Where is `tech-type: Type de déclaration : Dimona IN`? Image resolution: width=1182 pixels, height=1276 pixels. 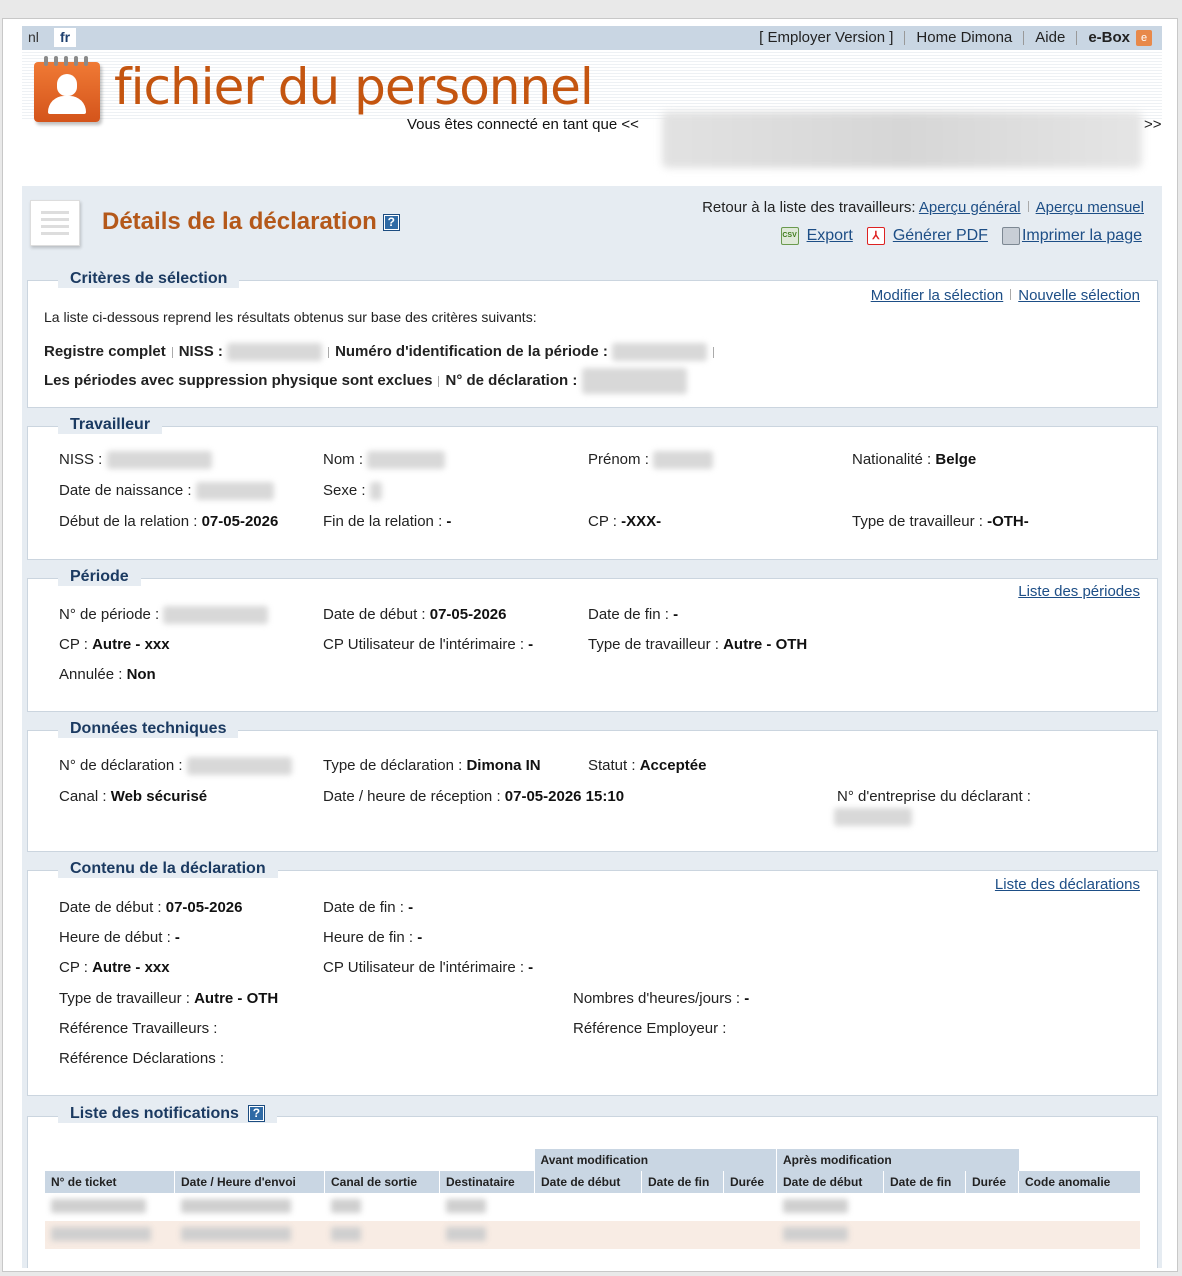 tech-type: Type de déclaration : Dimona IN is located at coordinates (432, 765).